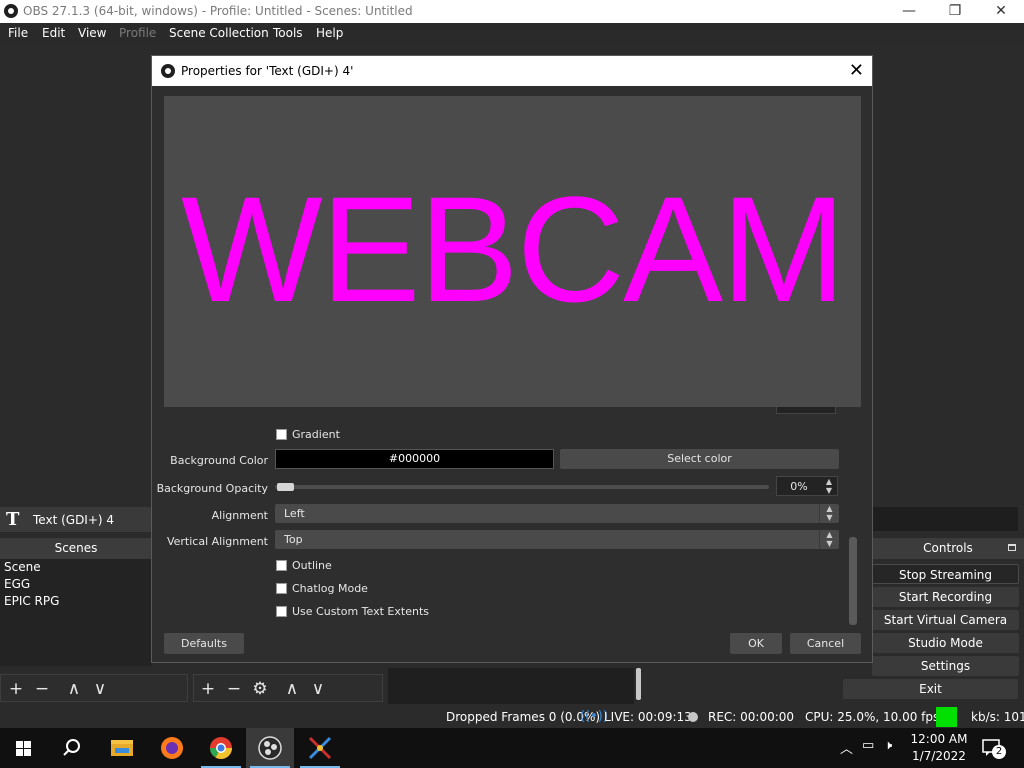 This screenshot has height=768, width=1024. What do you see at coordinates (292, 689) in the screenshot?
I see `move-source-up-button: ∧` at bounding box center [292, 689].